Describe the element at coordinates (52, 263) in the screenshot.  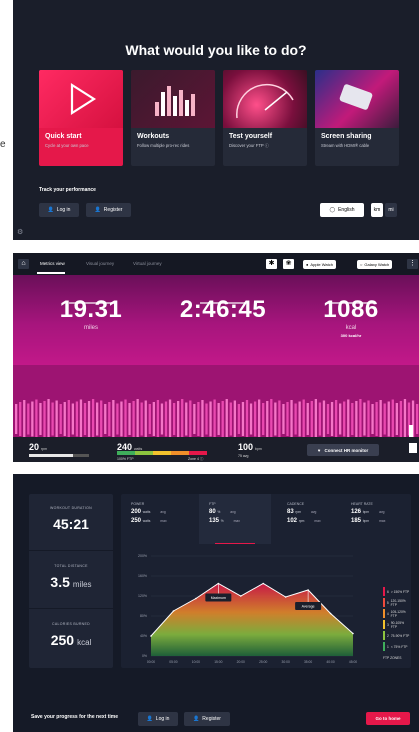
I see `tab-metrics-view: Metrics view` at that location.